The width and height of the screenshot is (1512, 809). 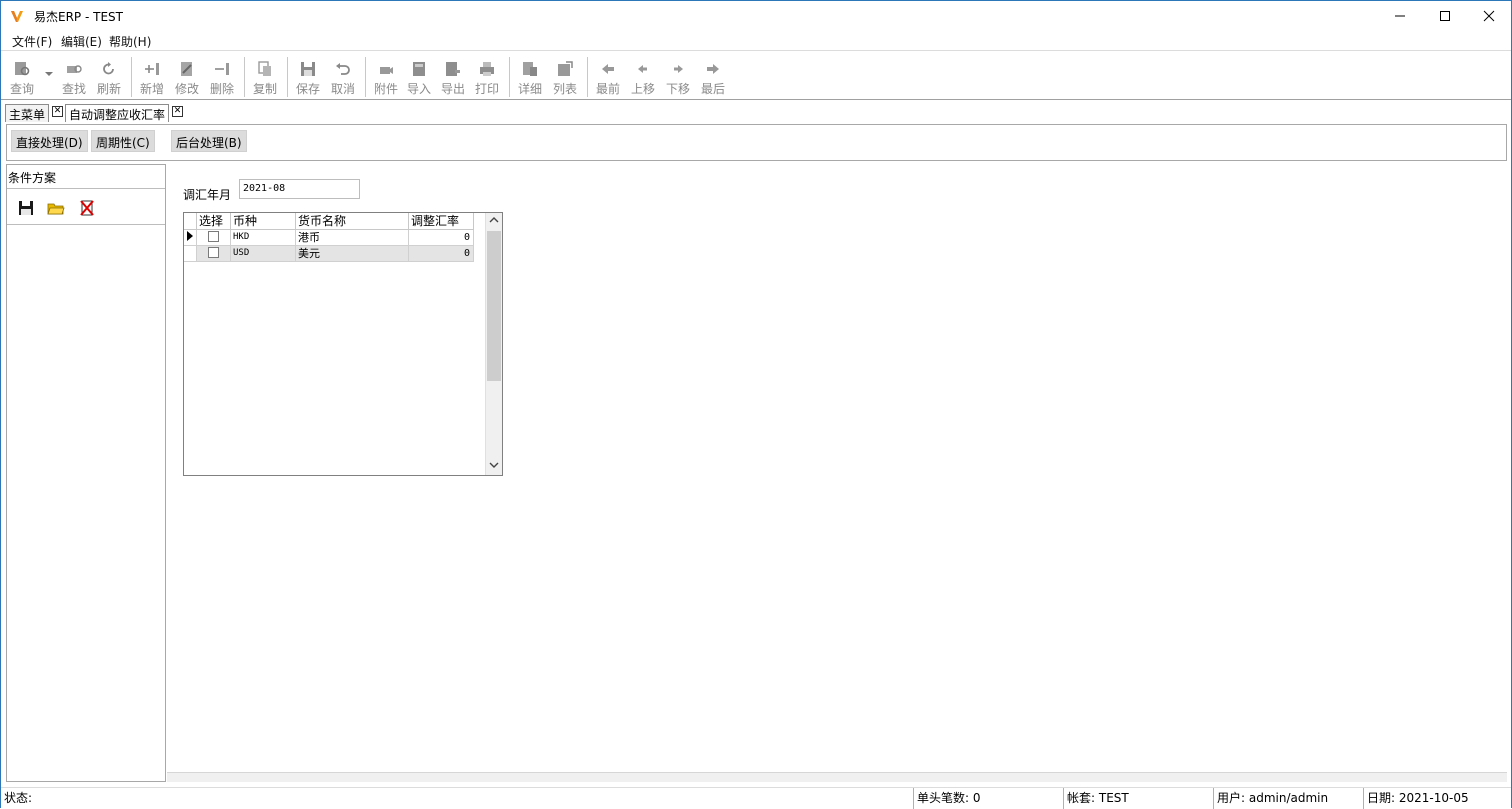 I want to click on detail-button: 详细, so click(x=530, y=78).